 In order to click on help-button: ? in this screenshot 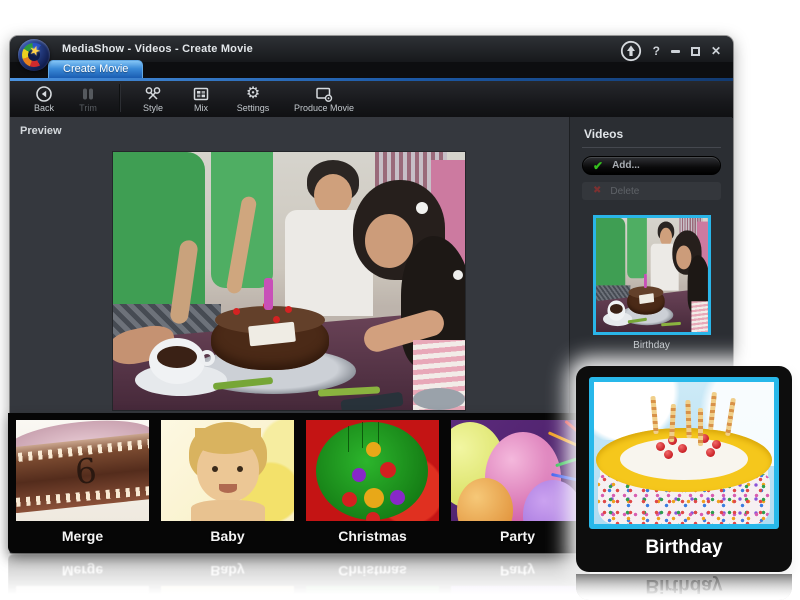, I will do `click(656, 51)`.